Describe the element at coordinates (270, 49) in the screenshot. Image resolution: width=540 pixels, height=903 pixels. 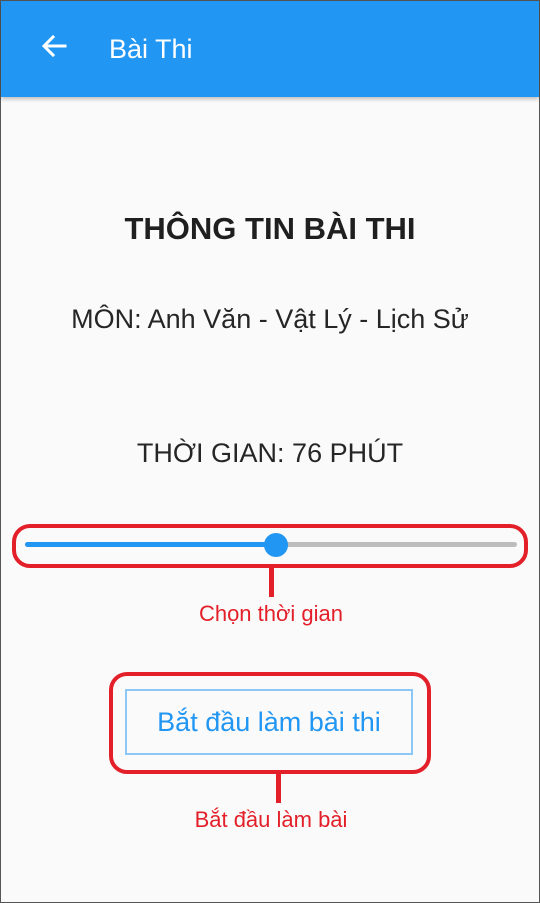
I see `app-bar: Bài Thi` at that location.